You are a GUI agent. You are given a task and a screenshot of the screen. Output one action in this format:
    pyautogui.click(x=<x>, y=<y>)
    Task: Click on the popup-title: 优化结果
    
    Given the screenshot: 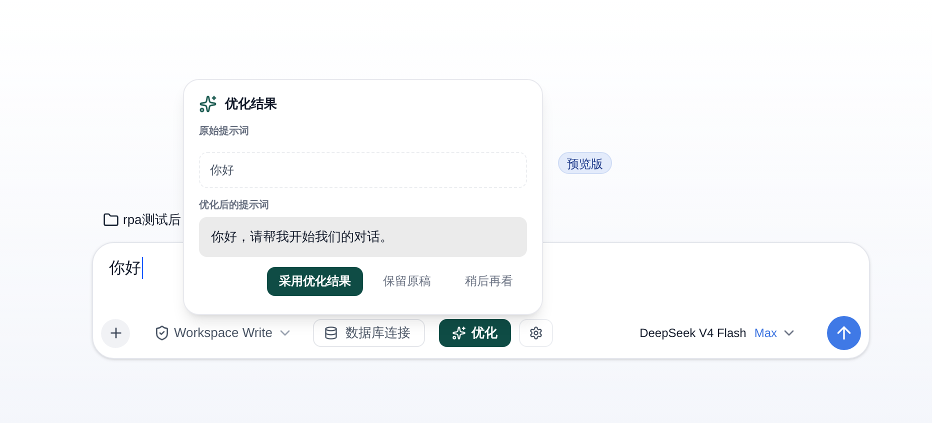 What is the action you would take?
    pyautogui.click(x=251, y=104)
    